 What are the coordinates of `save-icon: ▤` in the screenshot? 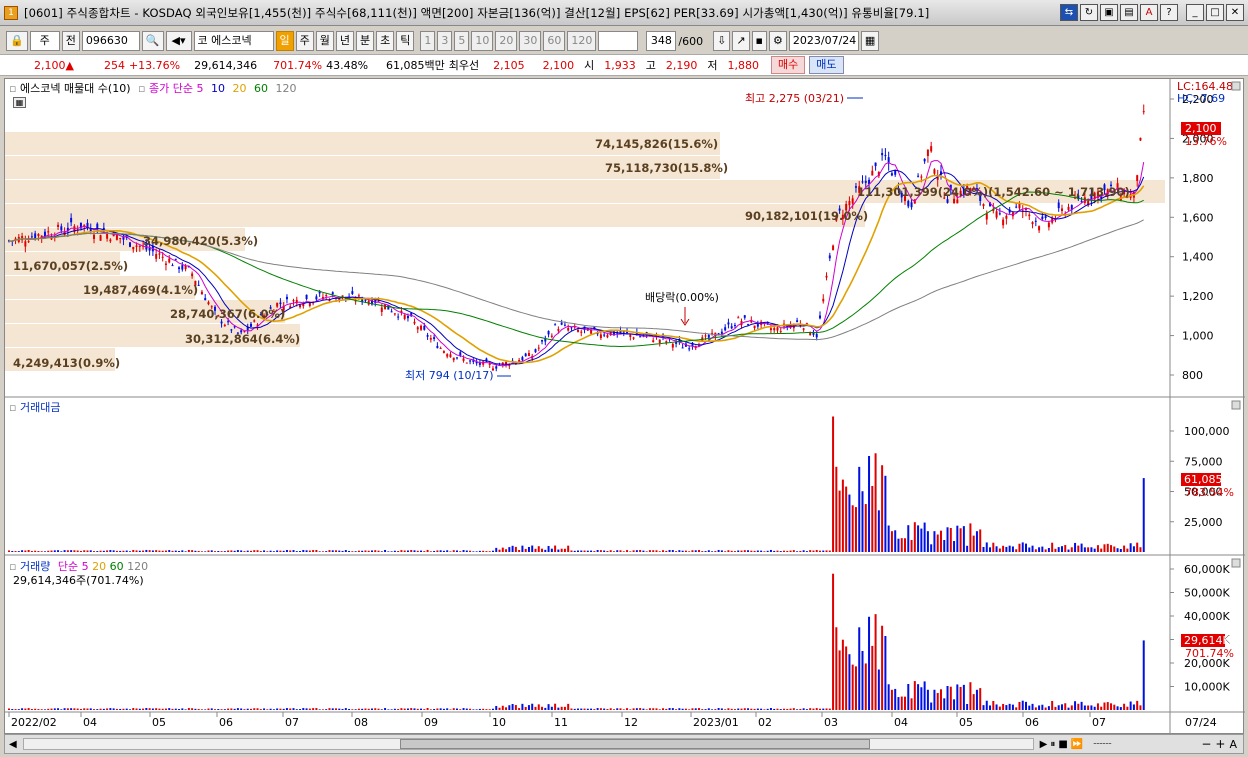 It's located at (1129, 12).